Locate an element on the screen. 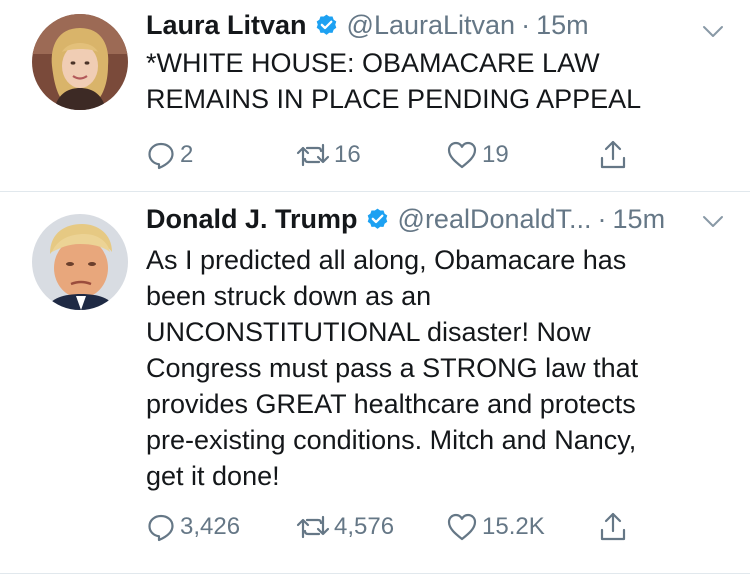  retweet-count: 16 is located at coordinates (347, 154).